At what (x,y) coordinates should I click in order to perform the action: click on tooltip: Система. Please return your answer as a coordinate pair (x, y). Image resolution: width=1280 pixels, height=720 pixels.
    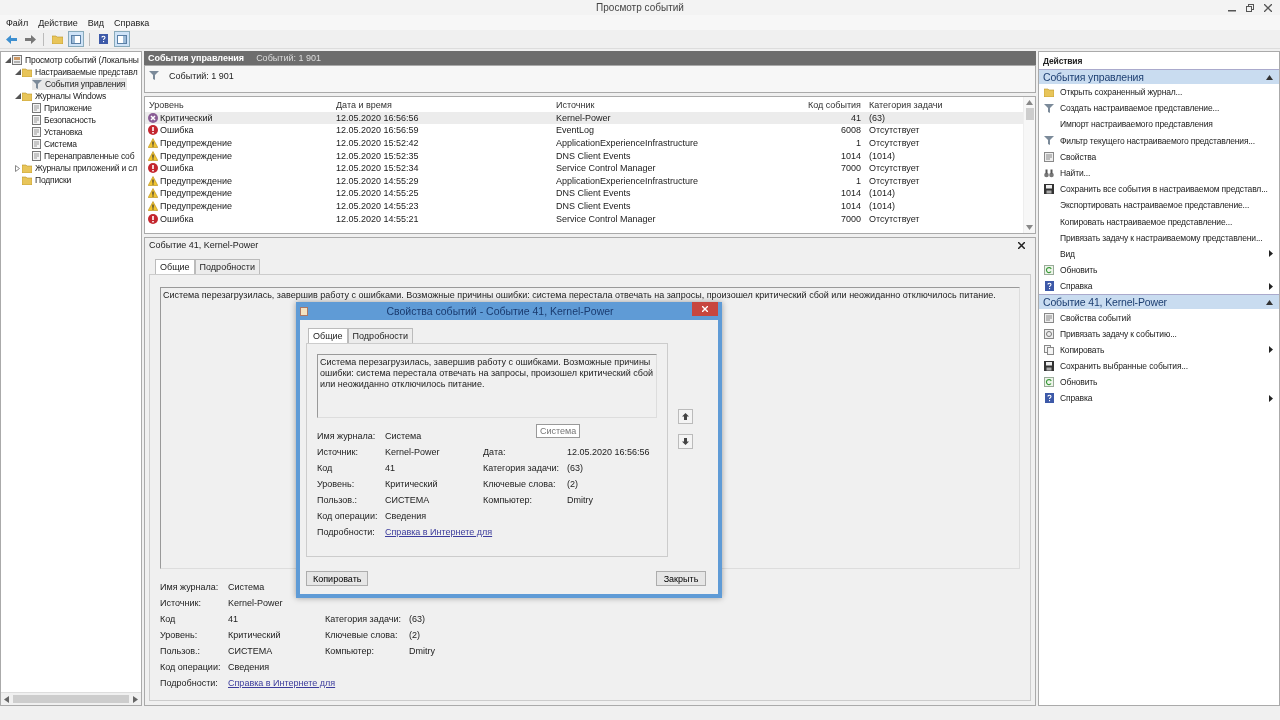
    Looking at the image, I should click on (558, 431).